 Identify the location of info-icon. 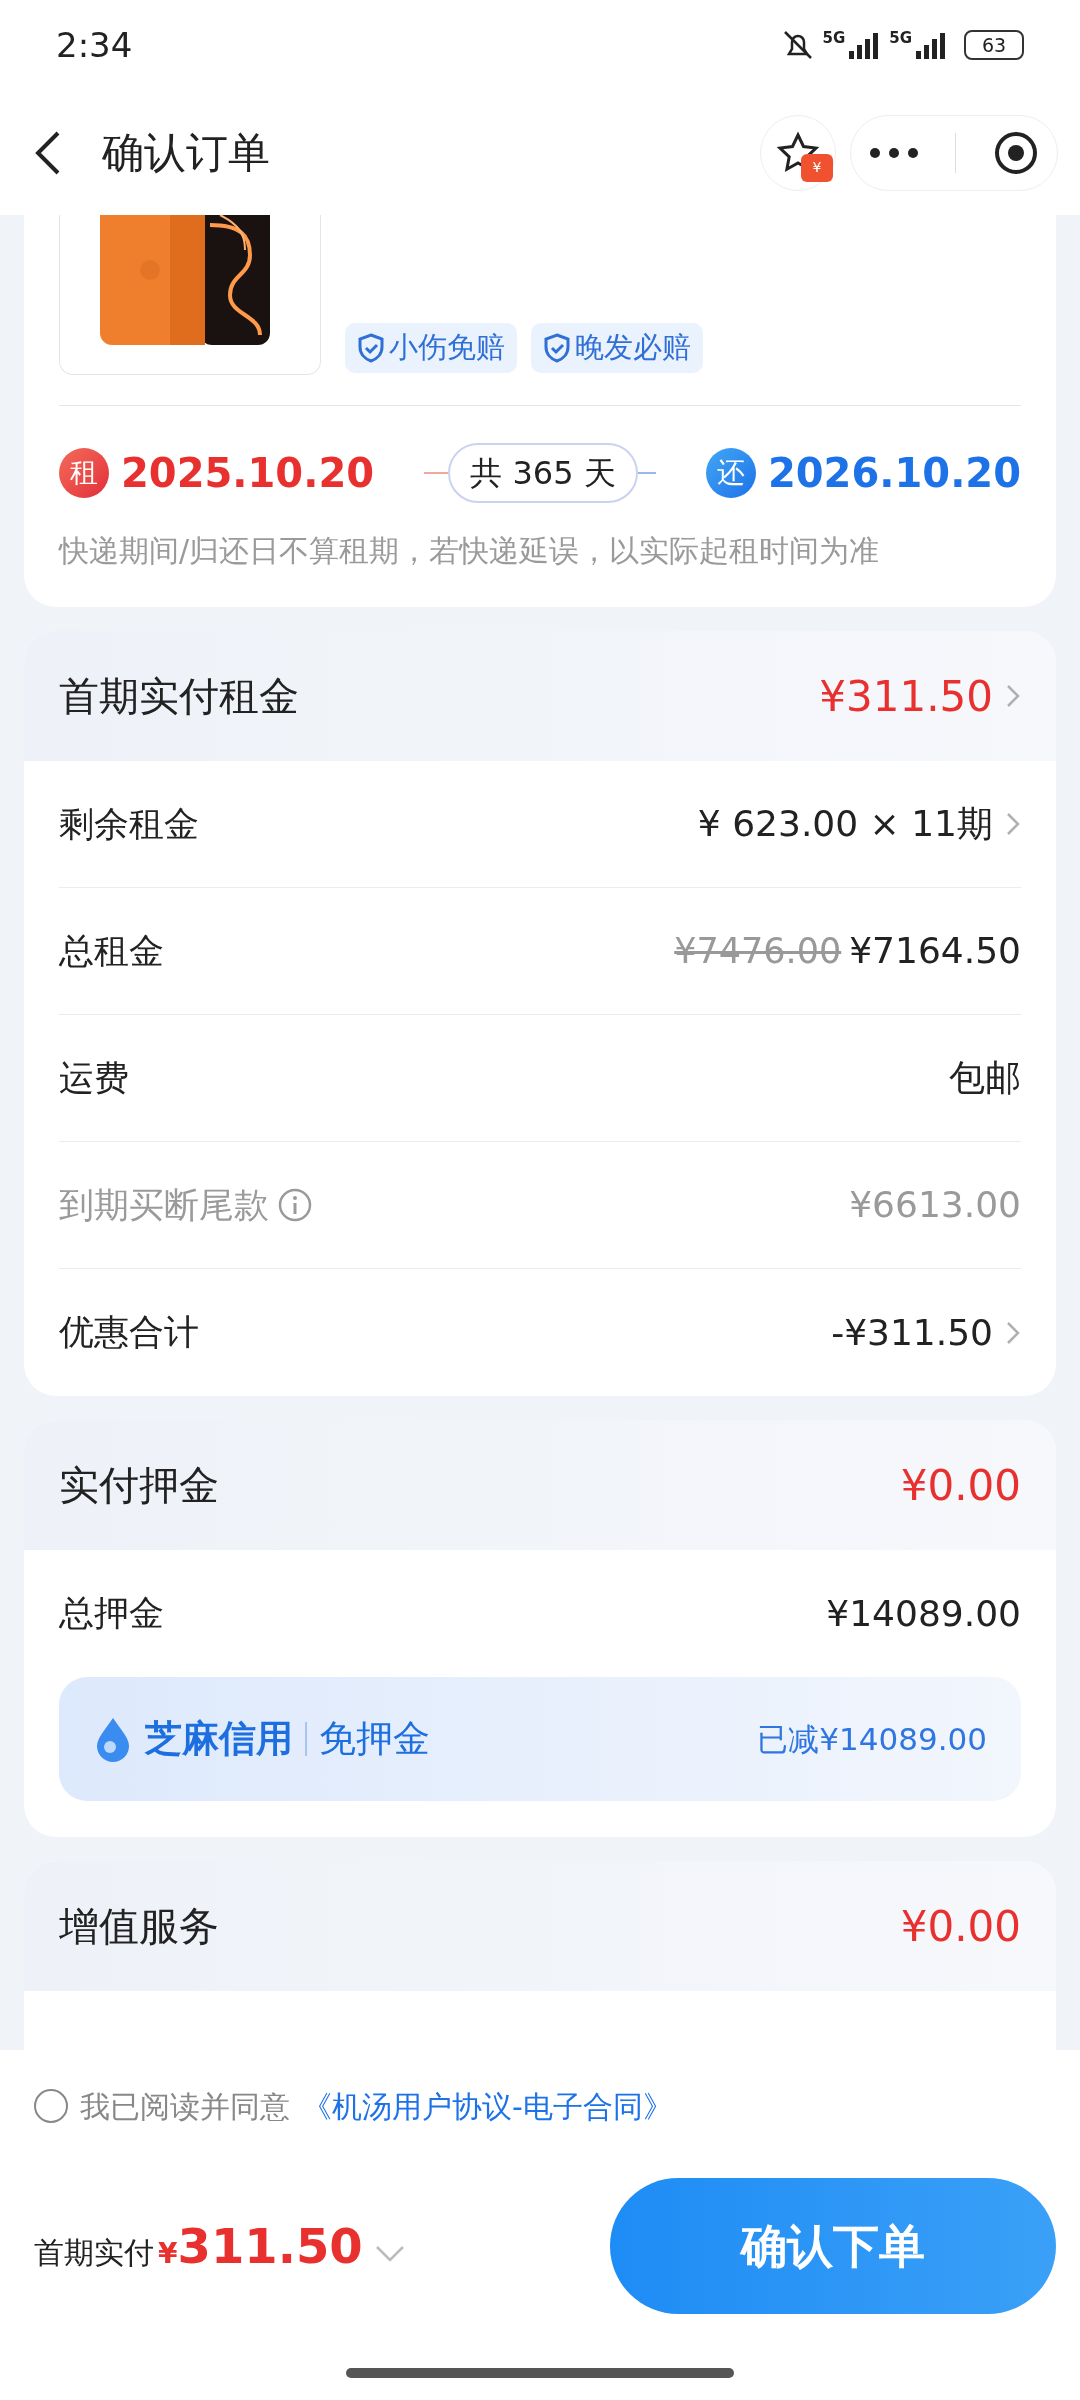
(295, 1205).